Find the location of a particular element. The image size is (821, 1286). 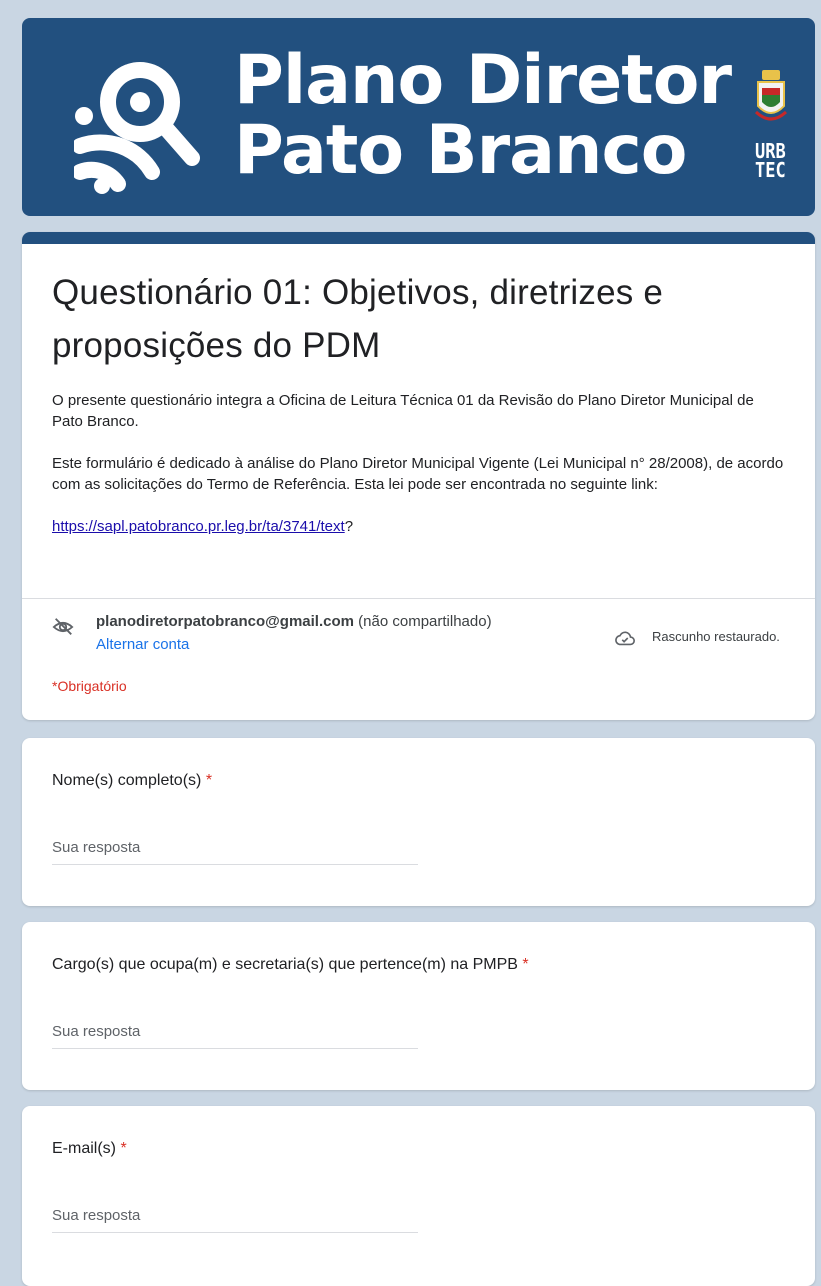

question-label: E-mail(s) * is located at coordinates (89, 1149).